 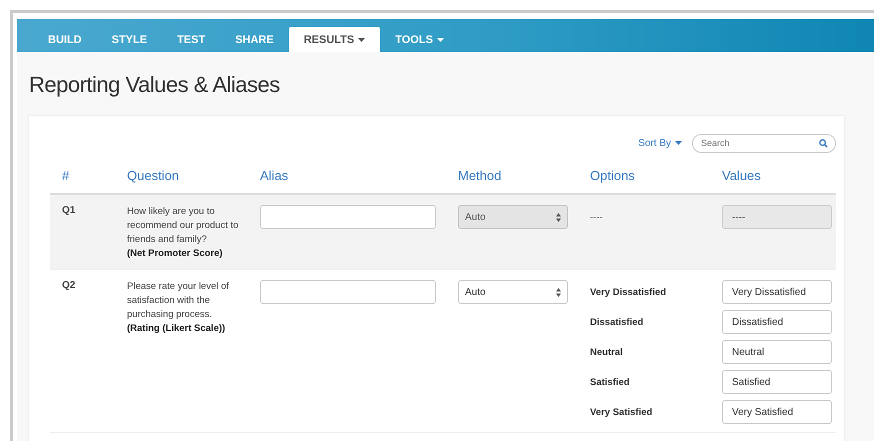 I want to click on value-field: Very Satisfied, so click(x=777, y=412).